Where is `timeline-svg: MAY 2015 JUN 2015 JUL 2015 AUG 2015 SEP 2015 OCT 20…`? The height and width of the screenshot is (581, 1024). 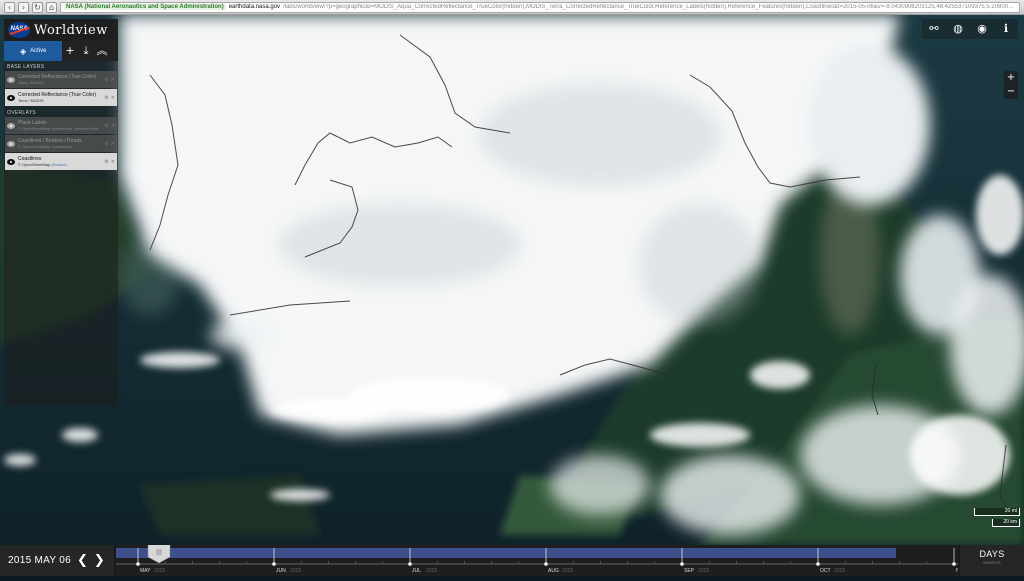
timeline-svg: MAY 2015 JUN 2015 JUL 2015 AUG 2015 SEP 2015 OCT 20… is located at coordinates (548, 559).